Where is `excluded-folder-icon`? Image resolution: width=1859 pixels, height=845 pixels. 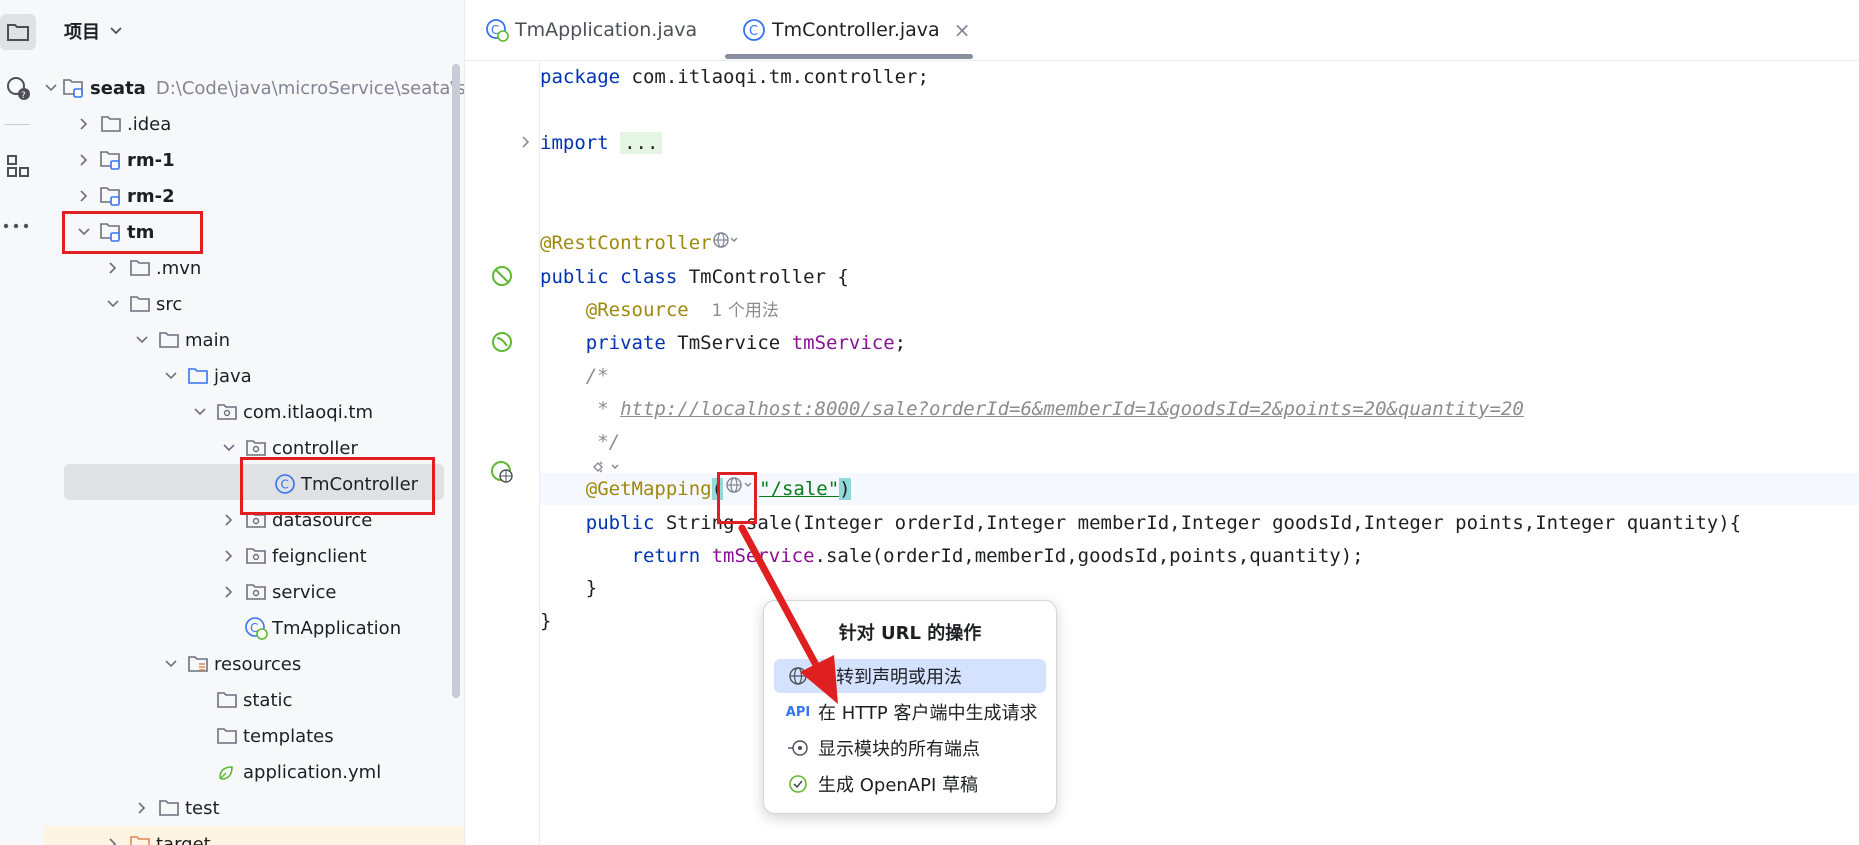 excluded-folder-icon is located at coordinates (140, 838).